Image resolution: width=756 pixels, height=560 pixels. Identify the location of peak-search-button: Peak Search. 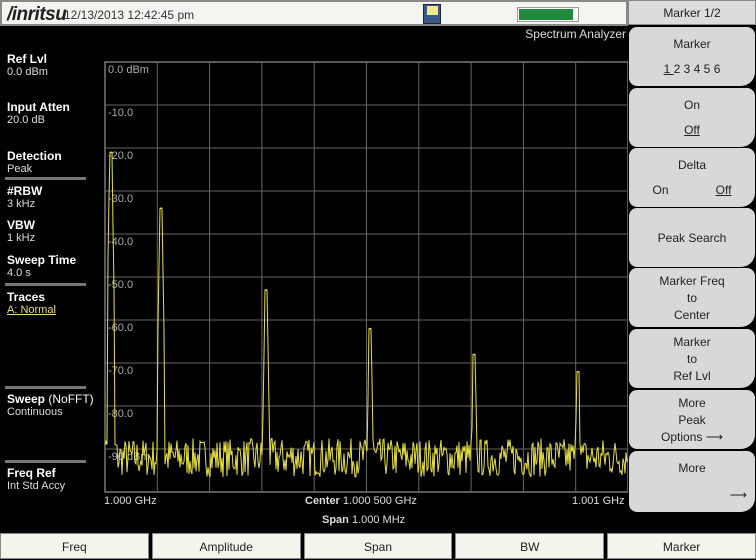
(692, 237).